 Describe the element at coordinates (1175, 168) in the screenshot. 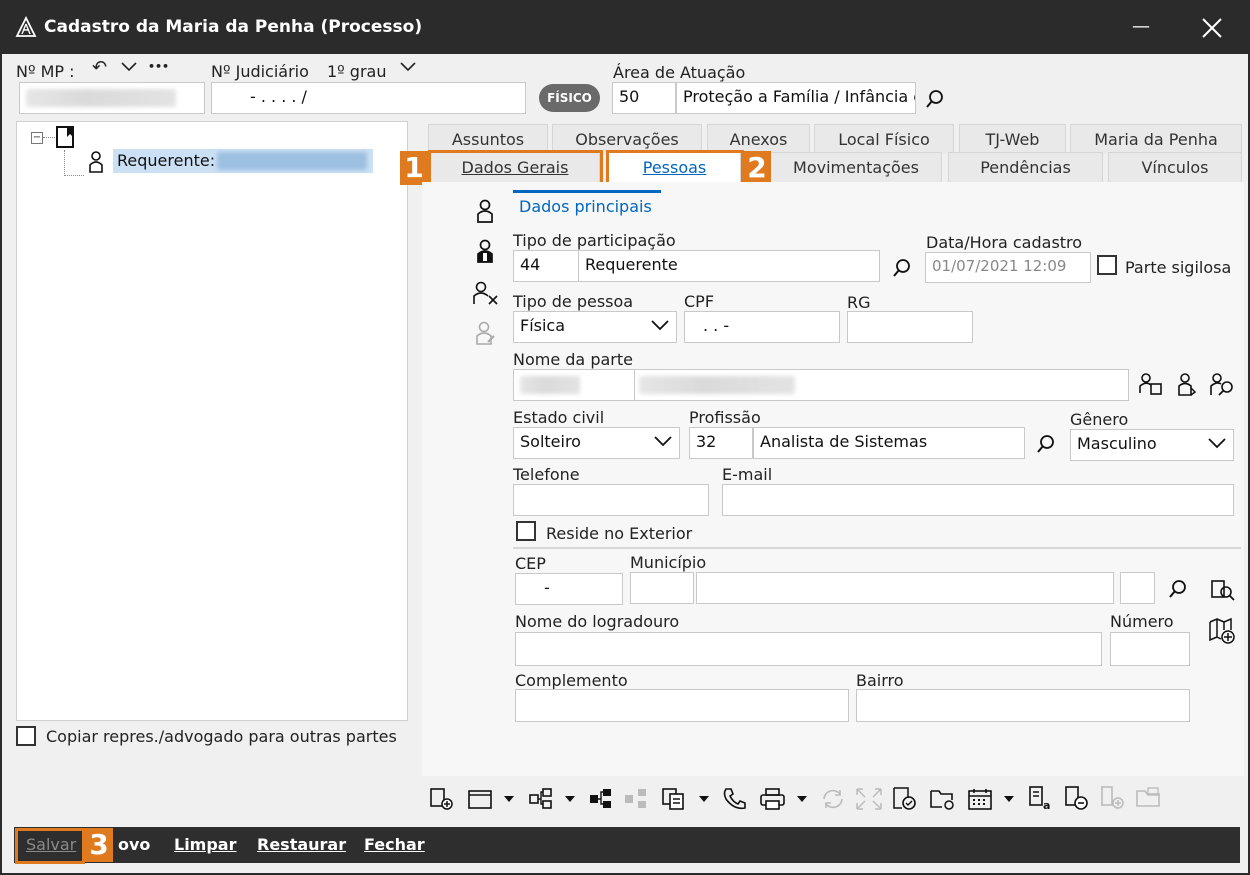

I see `tab-vinculos: Vínculos` at that location.